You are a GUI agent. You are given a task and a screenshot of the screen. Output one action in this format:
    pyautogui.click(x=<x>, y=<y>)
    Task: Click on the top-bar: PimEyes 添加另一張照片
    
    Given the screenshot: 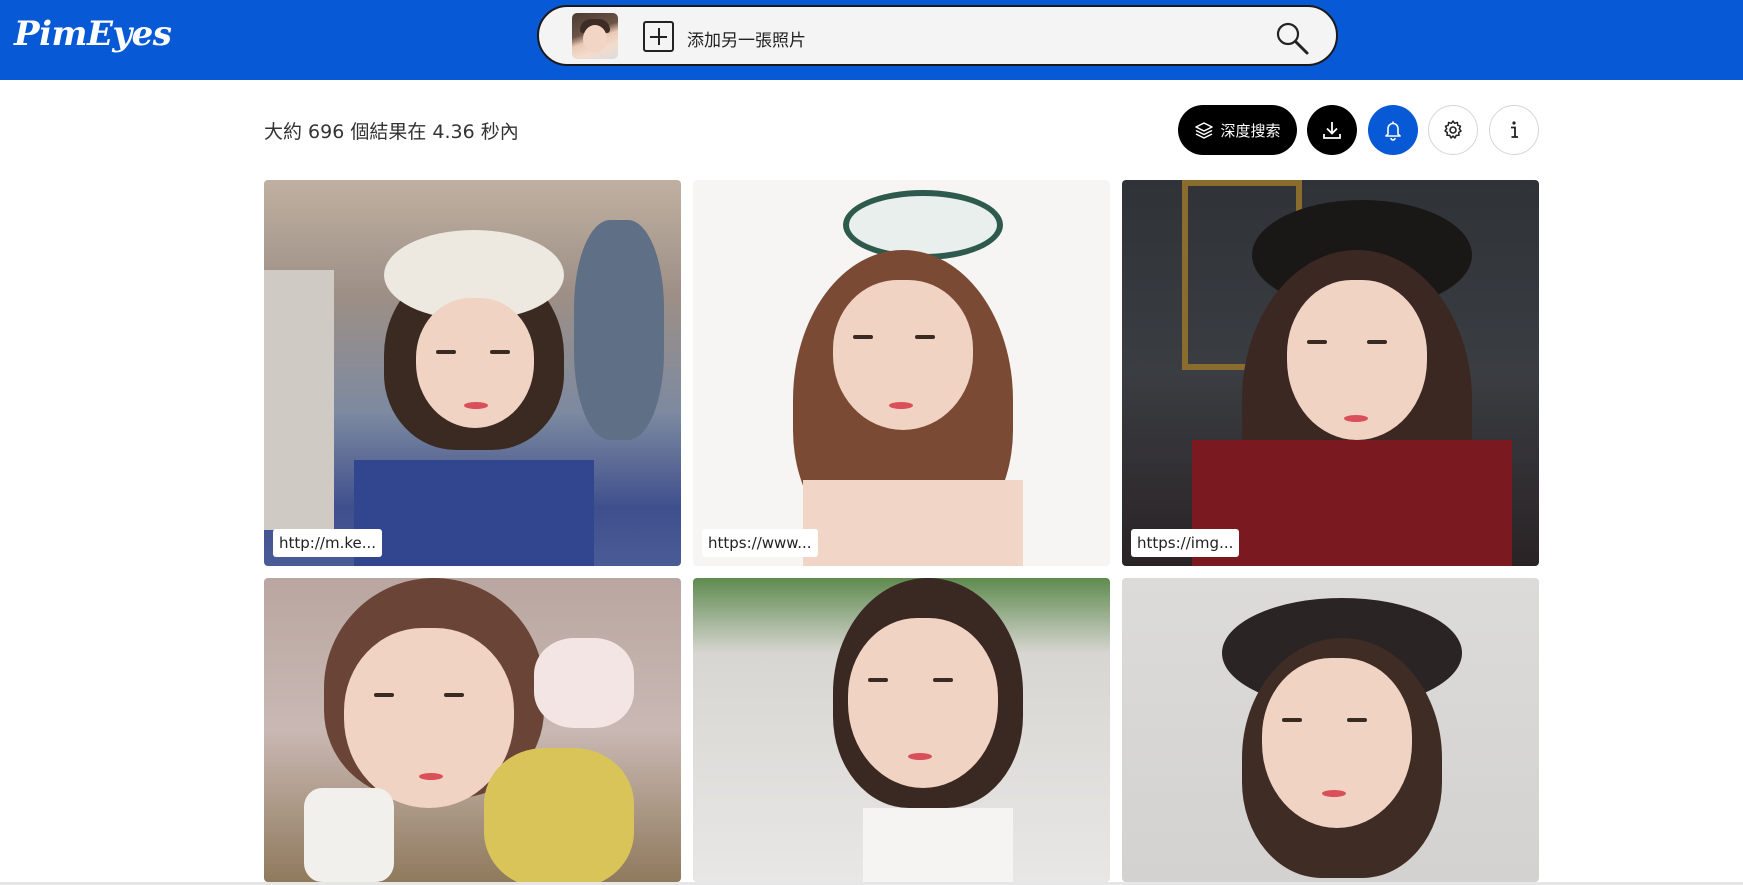 What is the action you would take?
    pyautogui.click(x=871, y=40)
    